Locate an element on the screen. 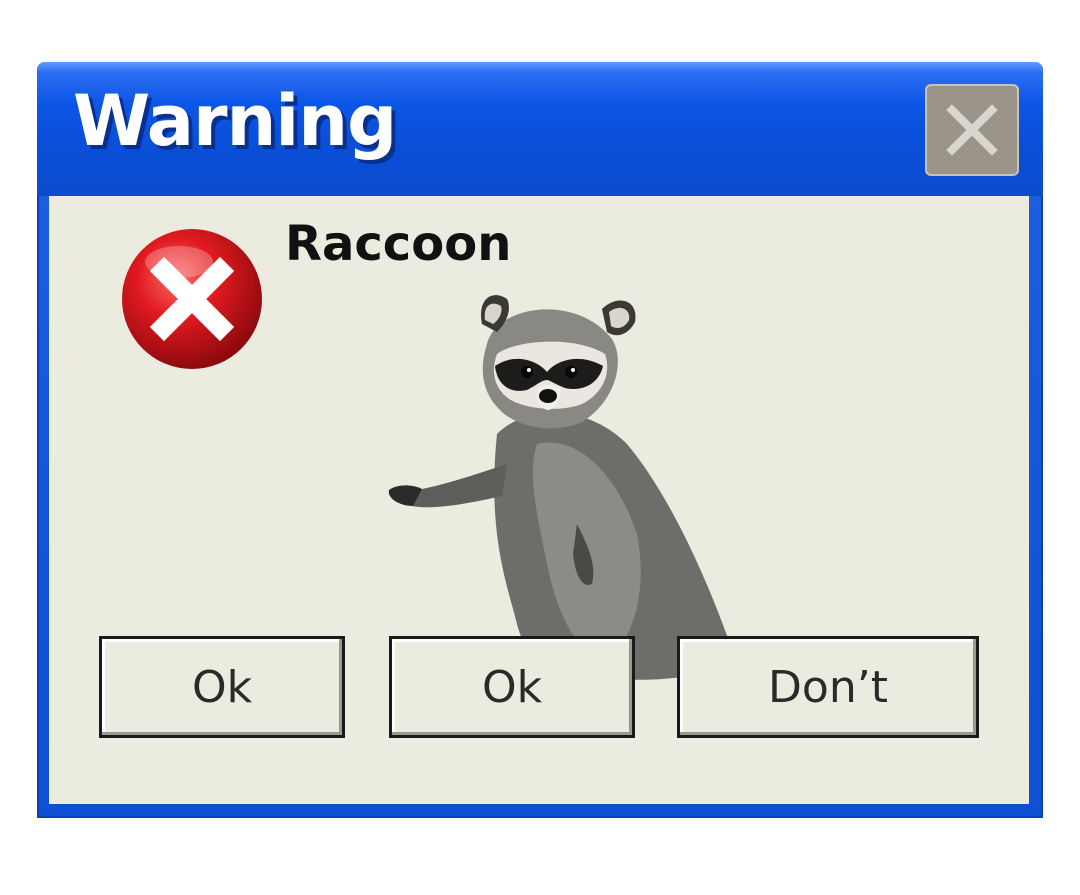 The image size is (1080, 895). close-icon is located at coordinates (972, 130).